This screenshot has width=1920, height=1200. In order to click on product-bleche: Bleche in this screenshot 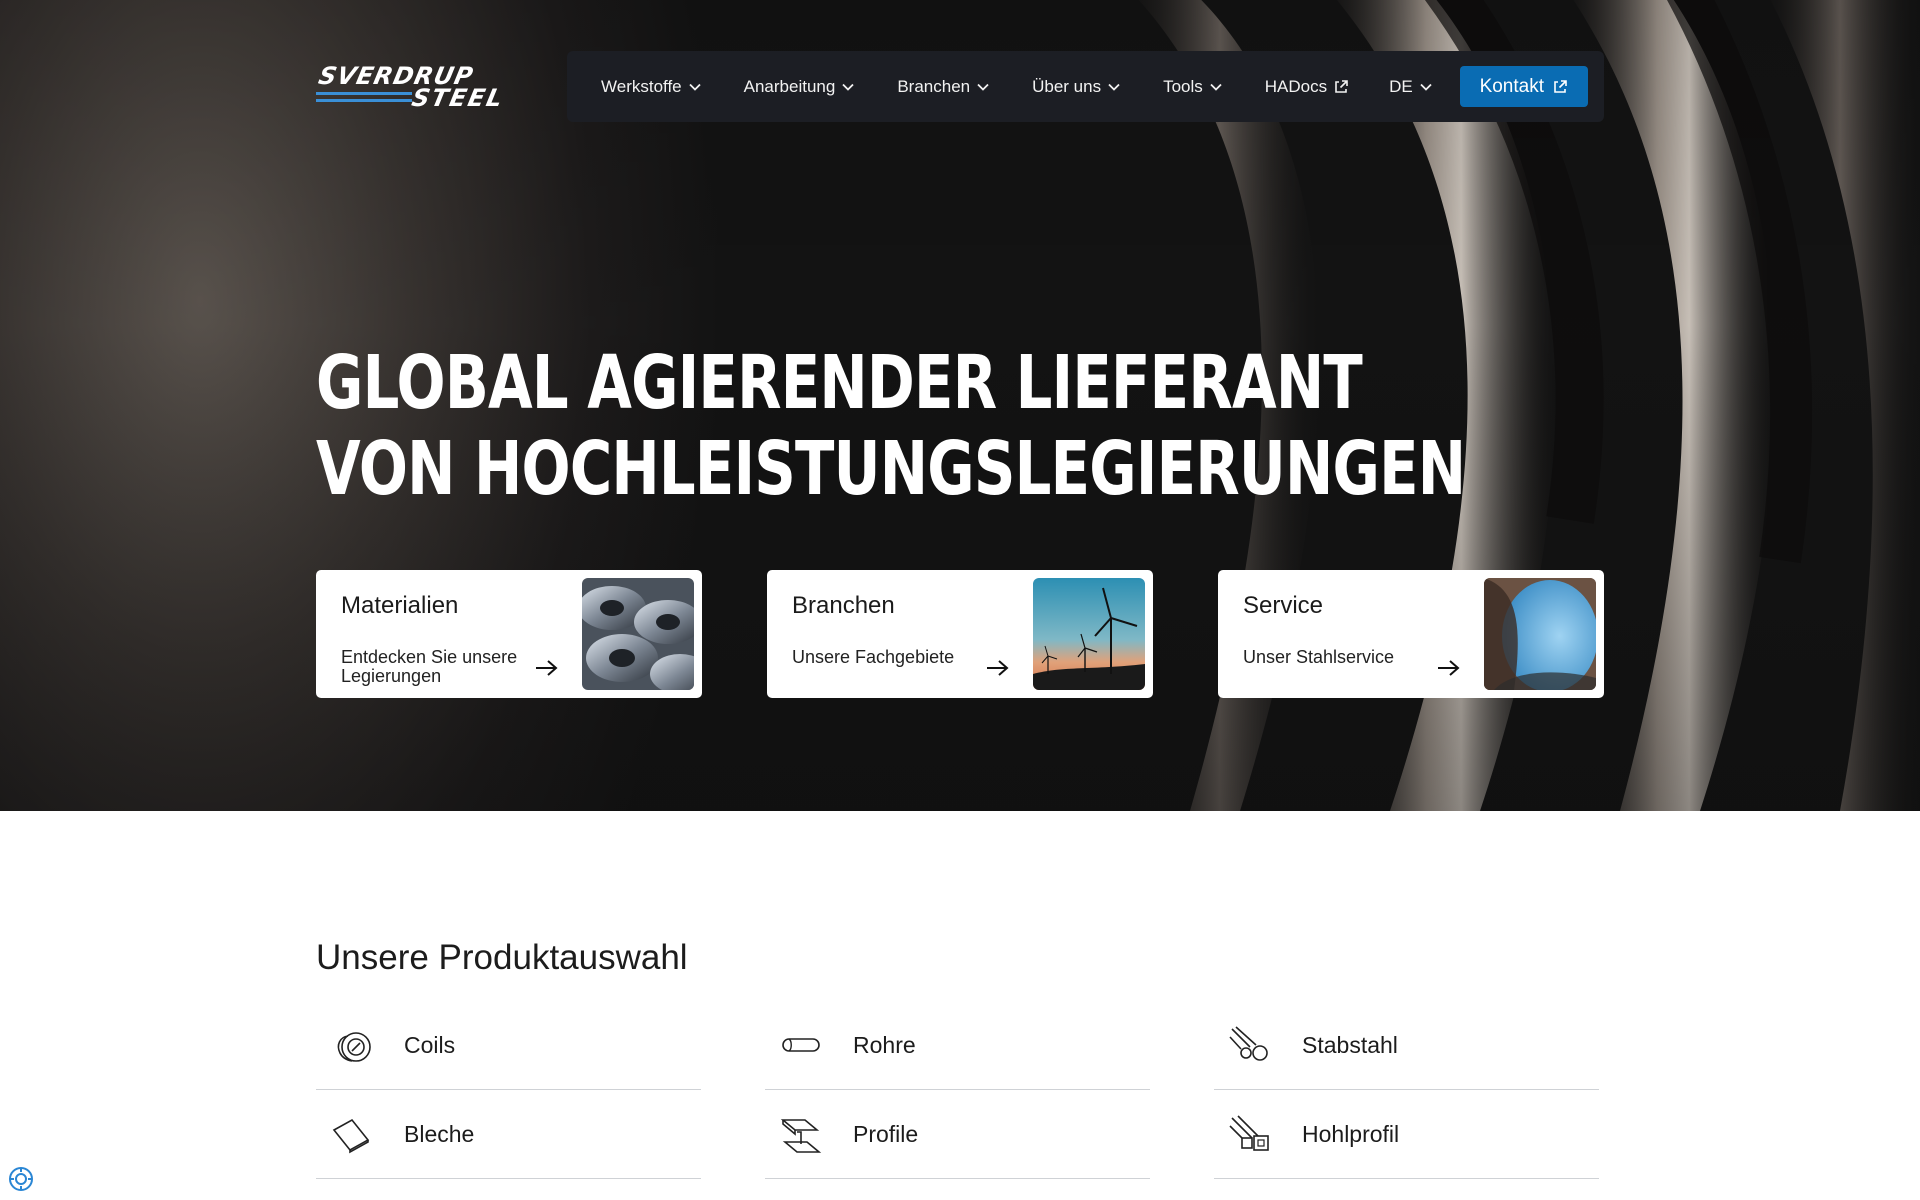, I will do `click(508, 1134)`.